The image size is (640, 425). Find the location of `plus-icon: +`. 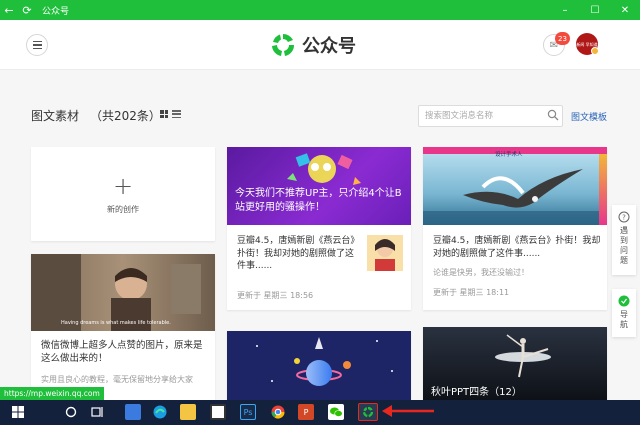

plus-icon: + is located at coordinates (123, 185).